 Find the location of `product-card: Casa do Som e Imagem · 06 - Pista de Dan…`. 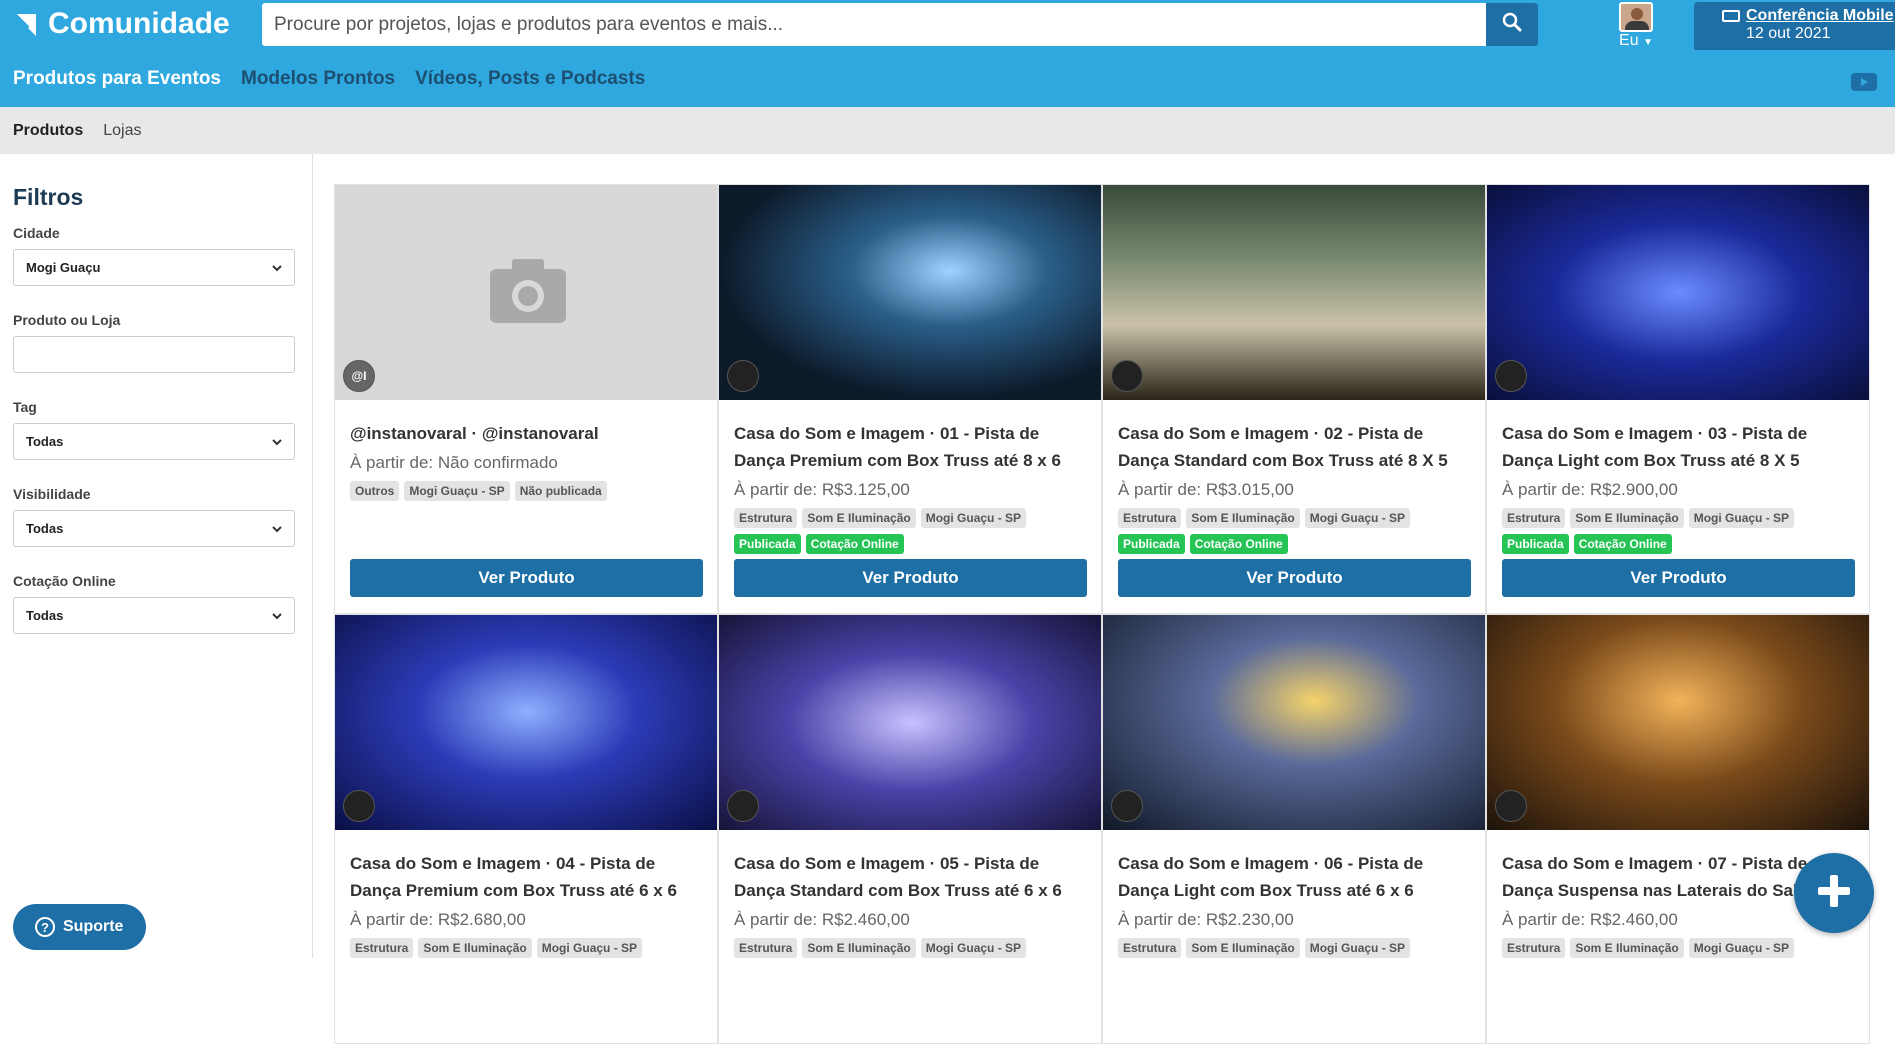

product-card: Casa do Som e Imagem · 06 - Pista de Dan… is located at coordinates (1294, 829).